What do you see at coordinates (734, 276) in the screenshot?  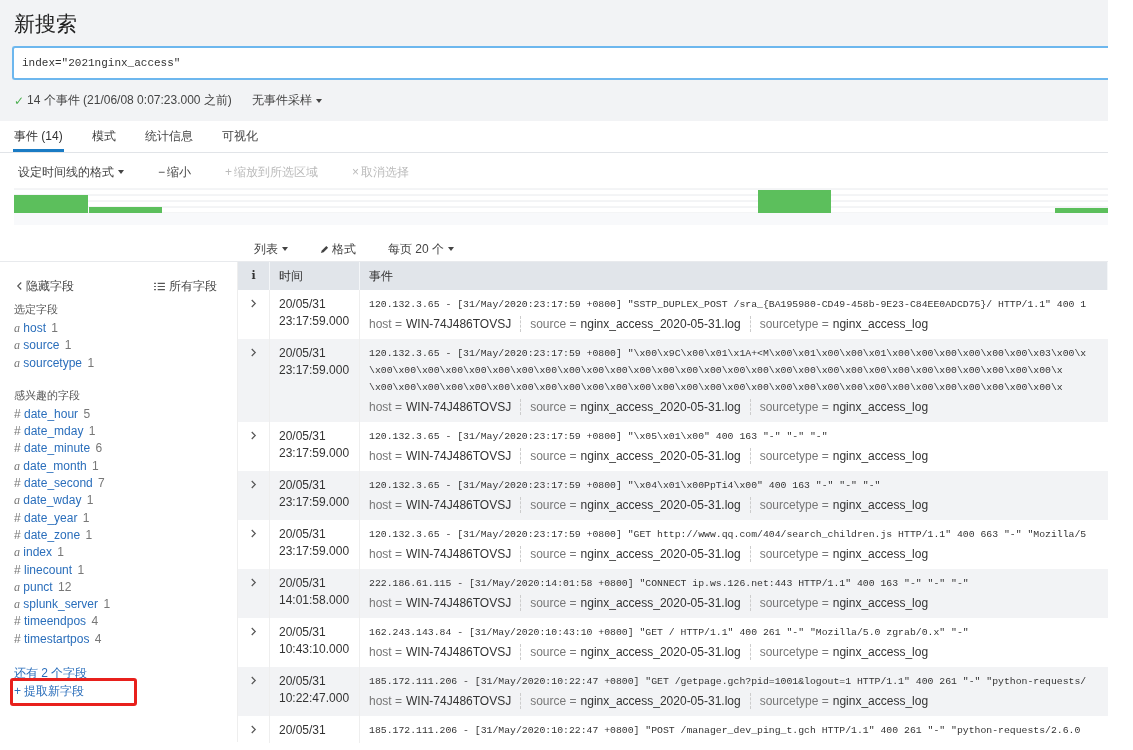 I see `column-header: 事件` at bounding box center [734, 276].